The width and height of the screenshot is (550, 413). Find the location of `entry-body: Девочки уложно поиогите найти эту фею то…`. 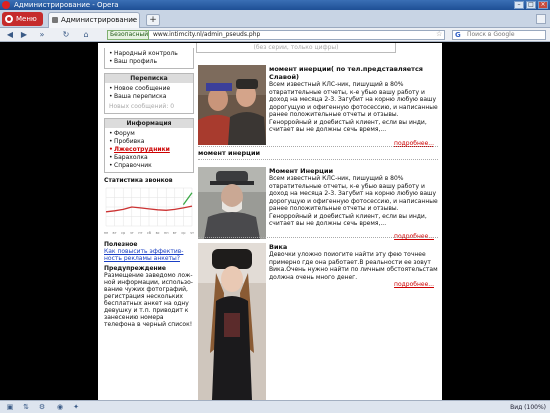

entry-body: Девочки уложно поиогите найти эту фею то… is located at coordinates (353, 266).